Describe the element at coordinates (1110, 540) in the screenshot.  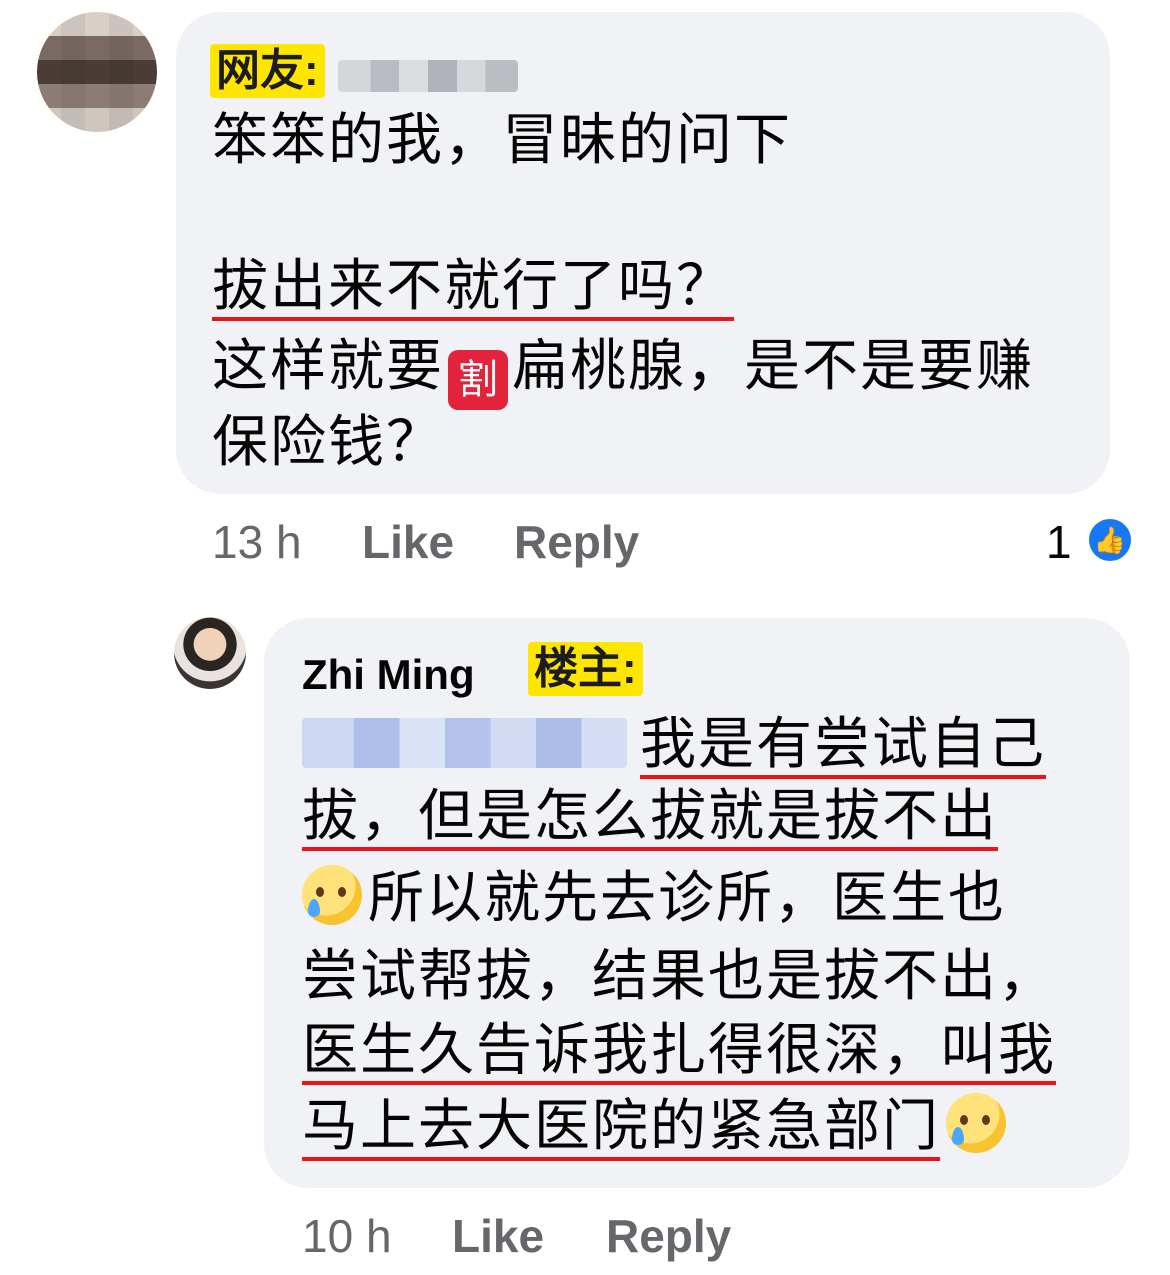
I see `thumbs-up-icon: 👍` at that location.